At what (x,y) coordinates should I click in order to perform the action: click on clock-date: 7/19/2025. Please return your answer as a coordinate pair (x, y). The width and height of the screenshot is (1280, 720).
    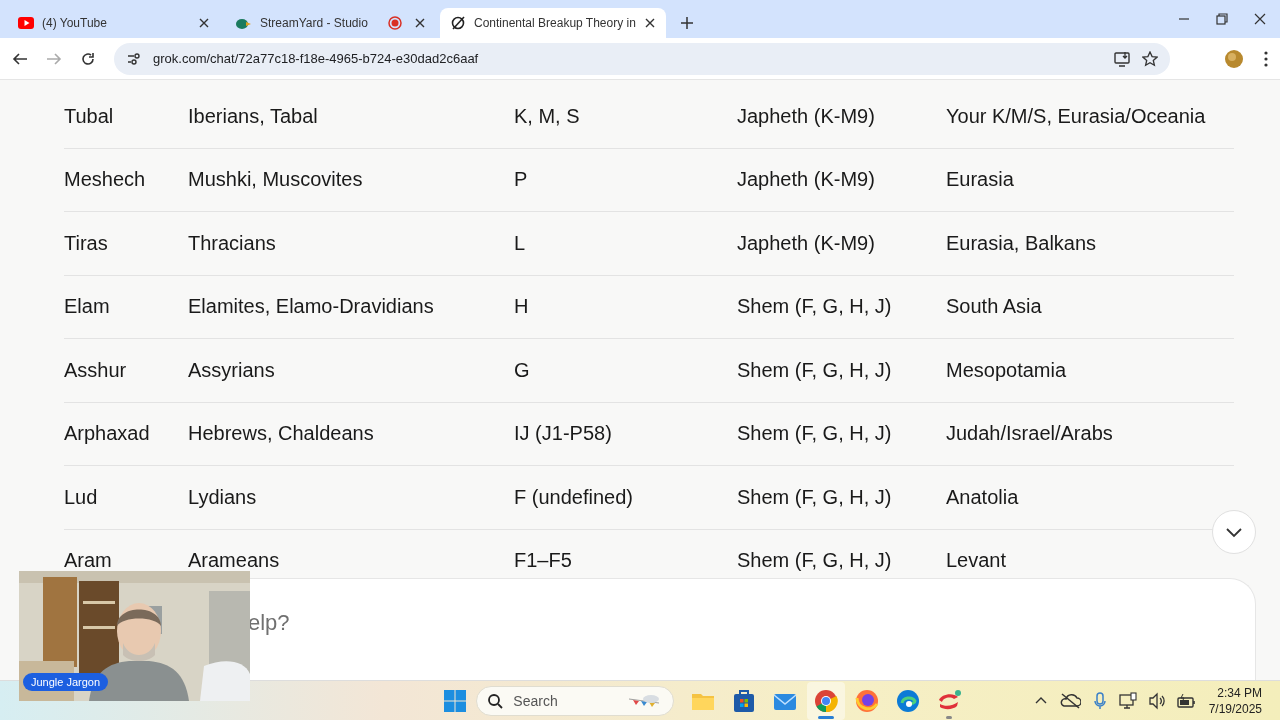
    Looking at the image, I should click on (1235, 708).